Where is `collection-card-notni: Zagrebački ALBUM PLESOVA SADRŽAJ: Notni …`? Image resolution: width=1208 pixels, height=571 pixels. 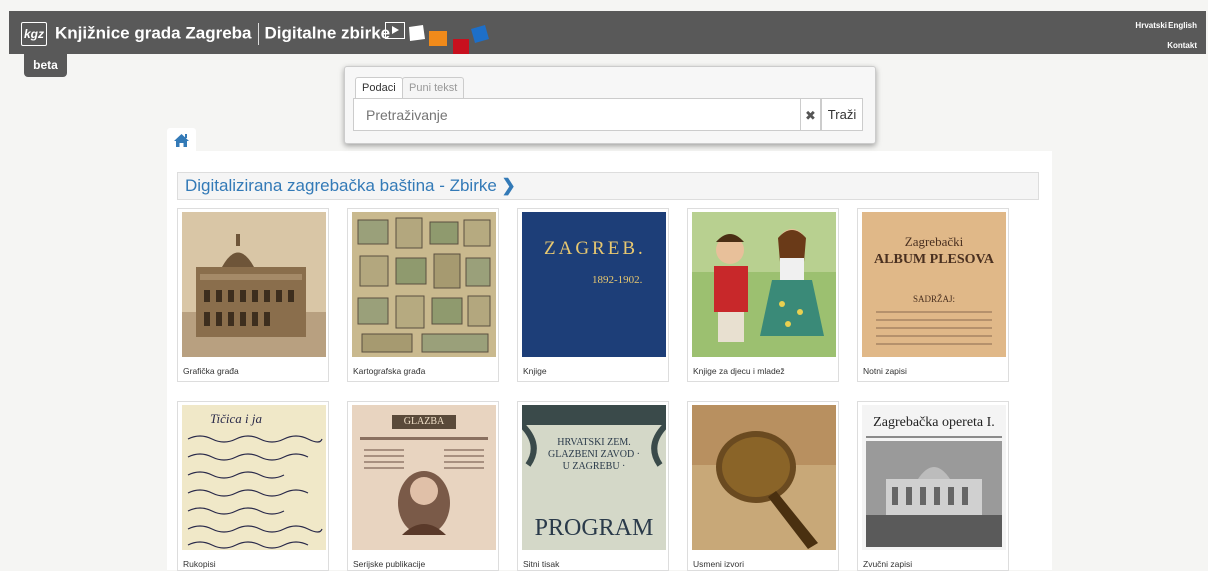 collection-card-notni: Zagrebački ALBUM PLESOVA SADRŽAJ: Notni … is located at coordinates (933, 295).